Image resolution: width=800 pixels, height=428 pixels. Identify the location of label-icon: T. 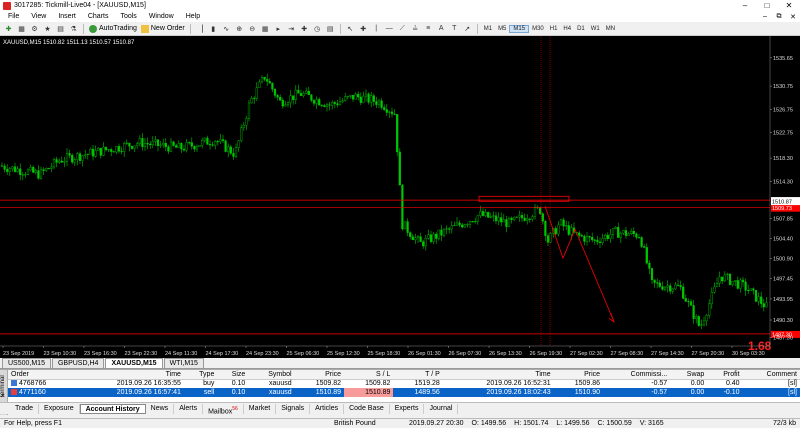
(454, 28).